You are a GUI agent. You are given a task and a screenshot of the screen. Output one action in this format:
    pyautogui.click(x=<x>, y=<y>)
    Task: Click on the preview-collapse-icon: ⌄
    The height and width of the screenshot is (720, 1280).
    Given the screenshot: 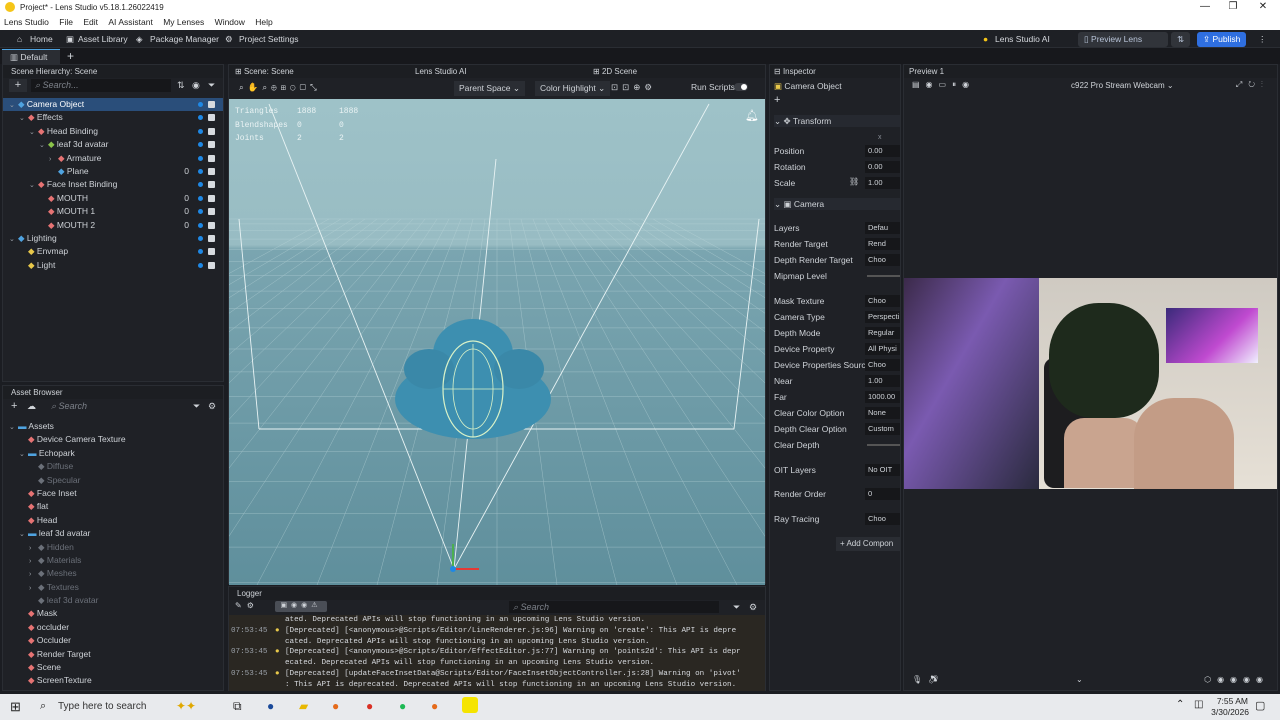 What is the action you would take?
    pyautogui.click(x=1079, y=679)
    